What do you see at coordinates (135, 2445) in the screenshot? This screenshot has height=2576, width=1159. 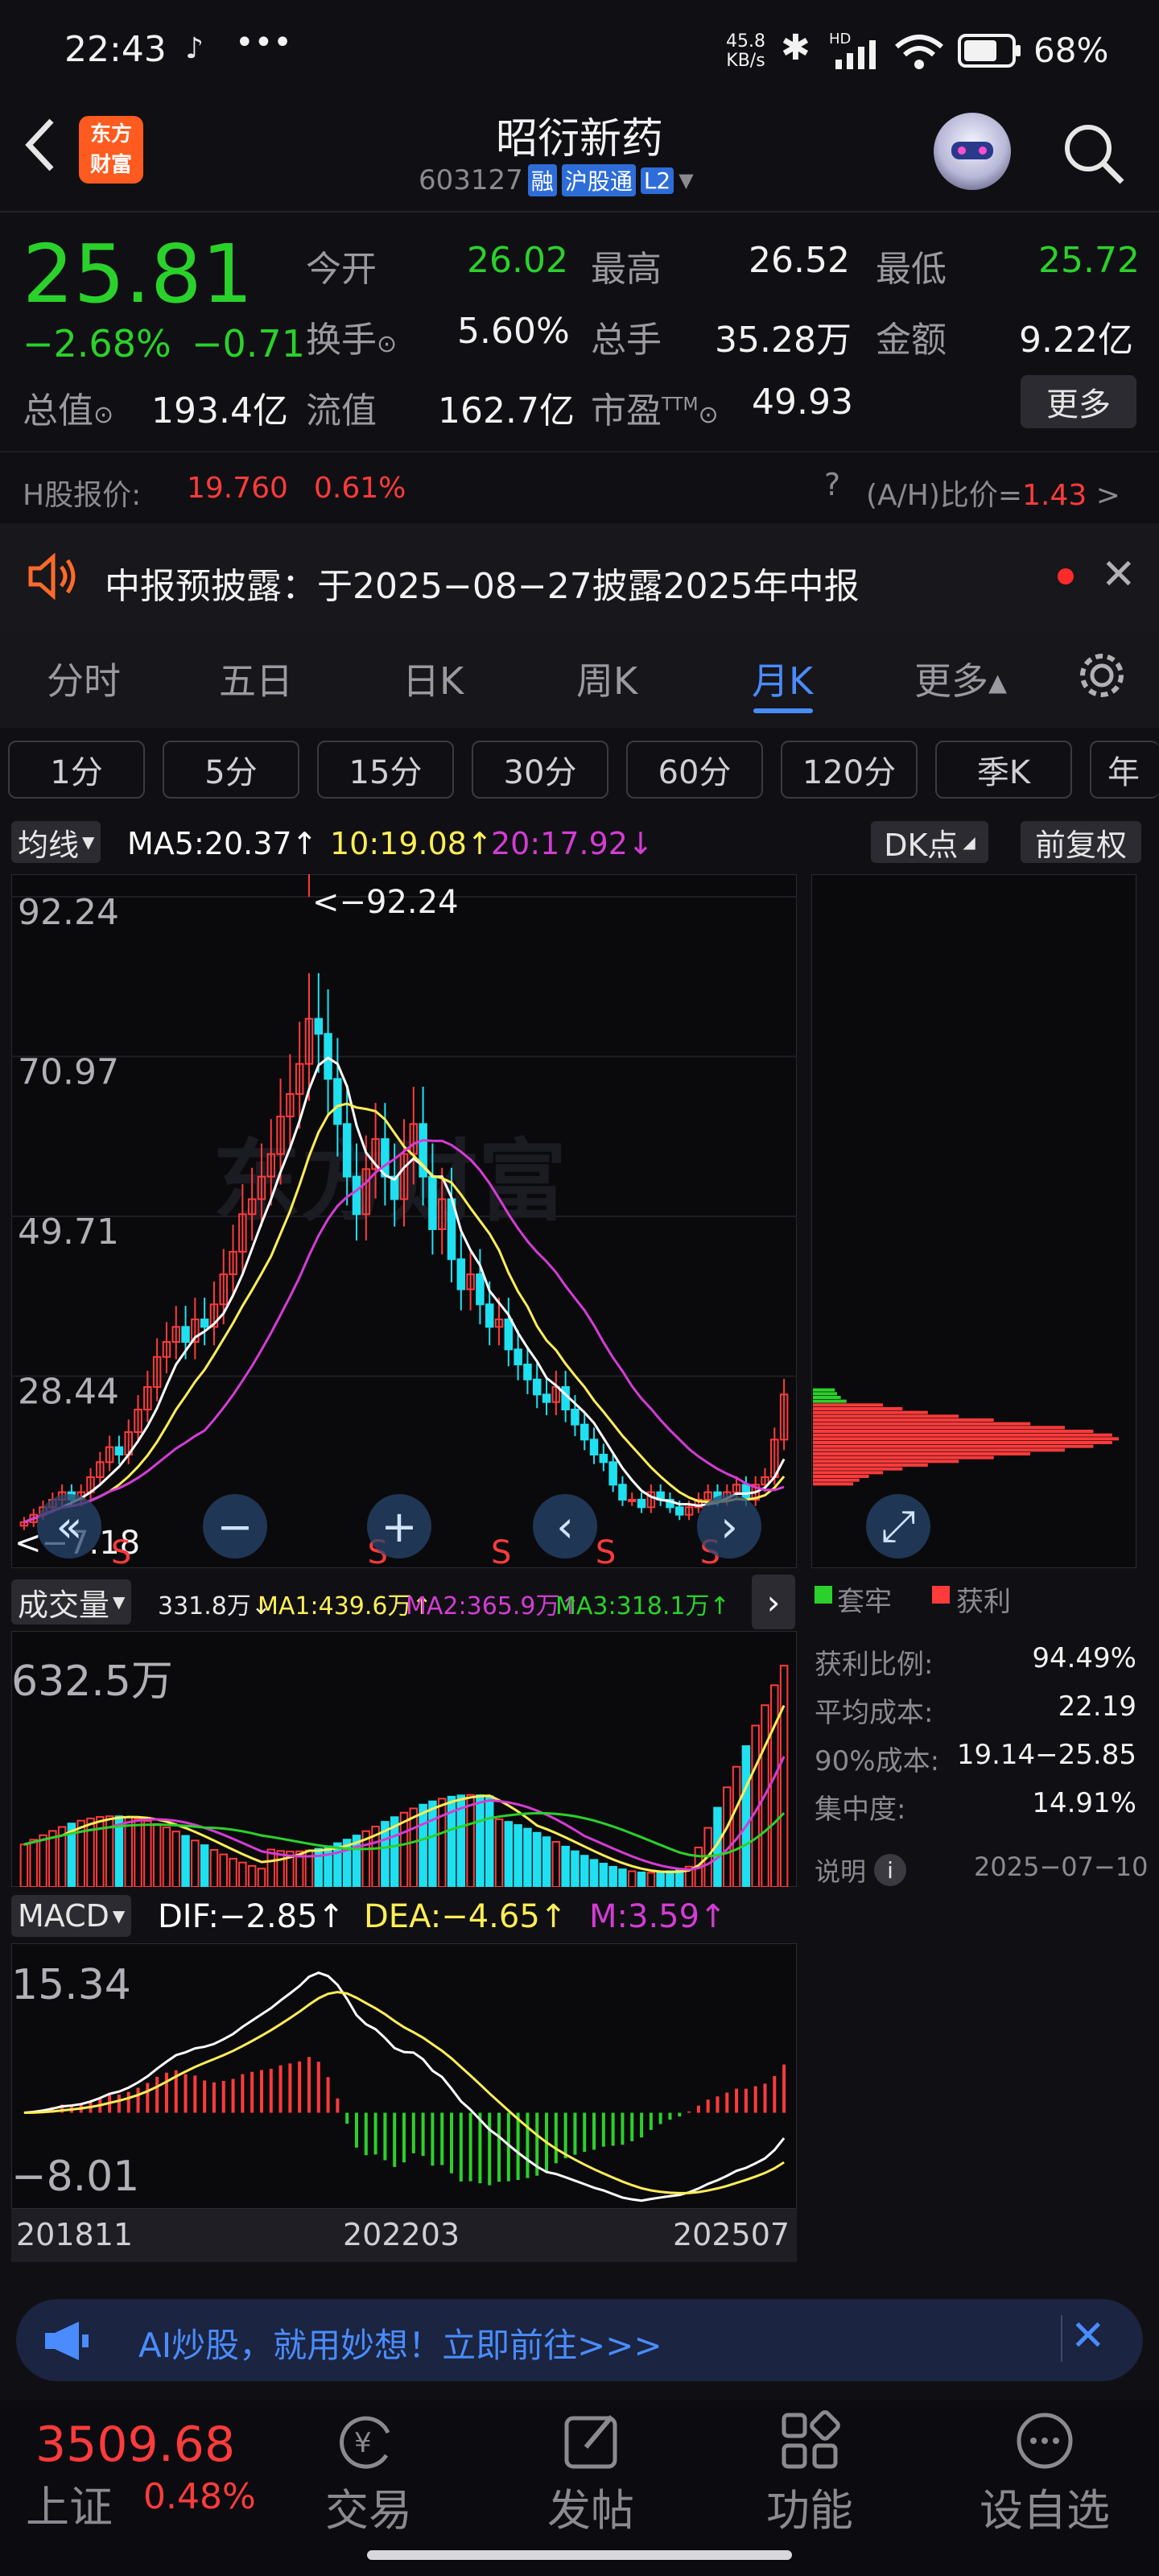 I see `index-value: 3509.68` at bounding box center [135, 2445].